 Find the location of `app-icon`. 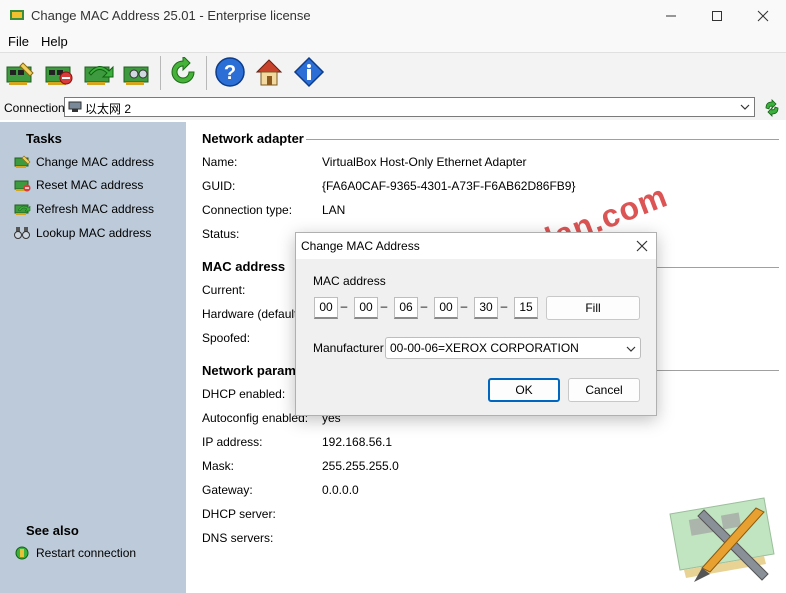

app-icon is located at coordinates (17, 15).